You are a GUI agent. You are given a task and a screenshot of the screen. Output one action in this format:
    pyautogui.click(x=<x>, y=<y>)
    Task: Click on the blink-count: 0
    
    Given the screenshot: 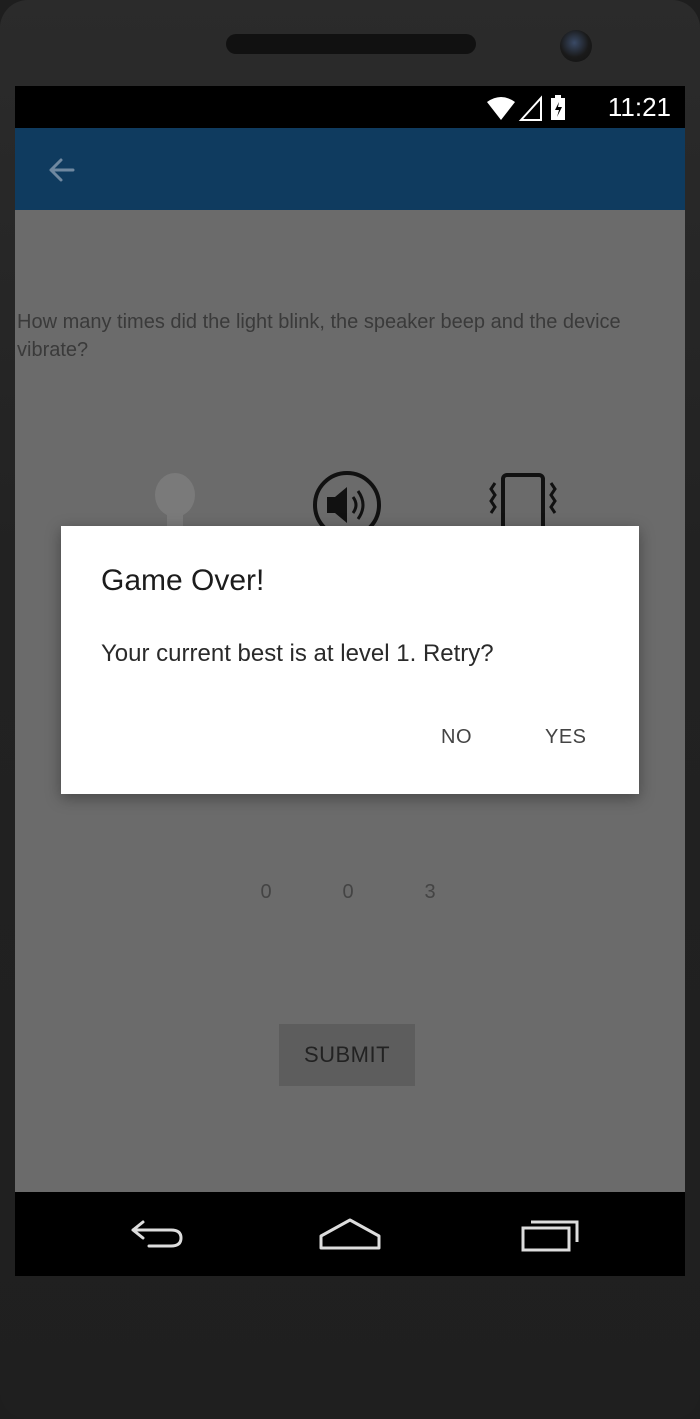 What is the action you would take?
    pyautogui.click(x=266, y=892)
    